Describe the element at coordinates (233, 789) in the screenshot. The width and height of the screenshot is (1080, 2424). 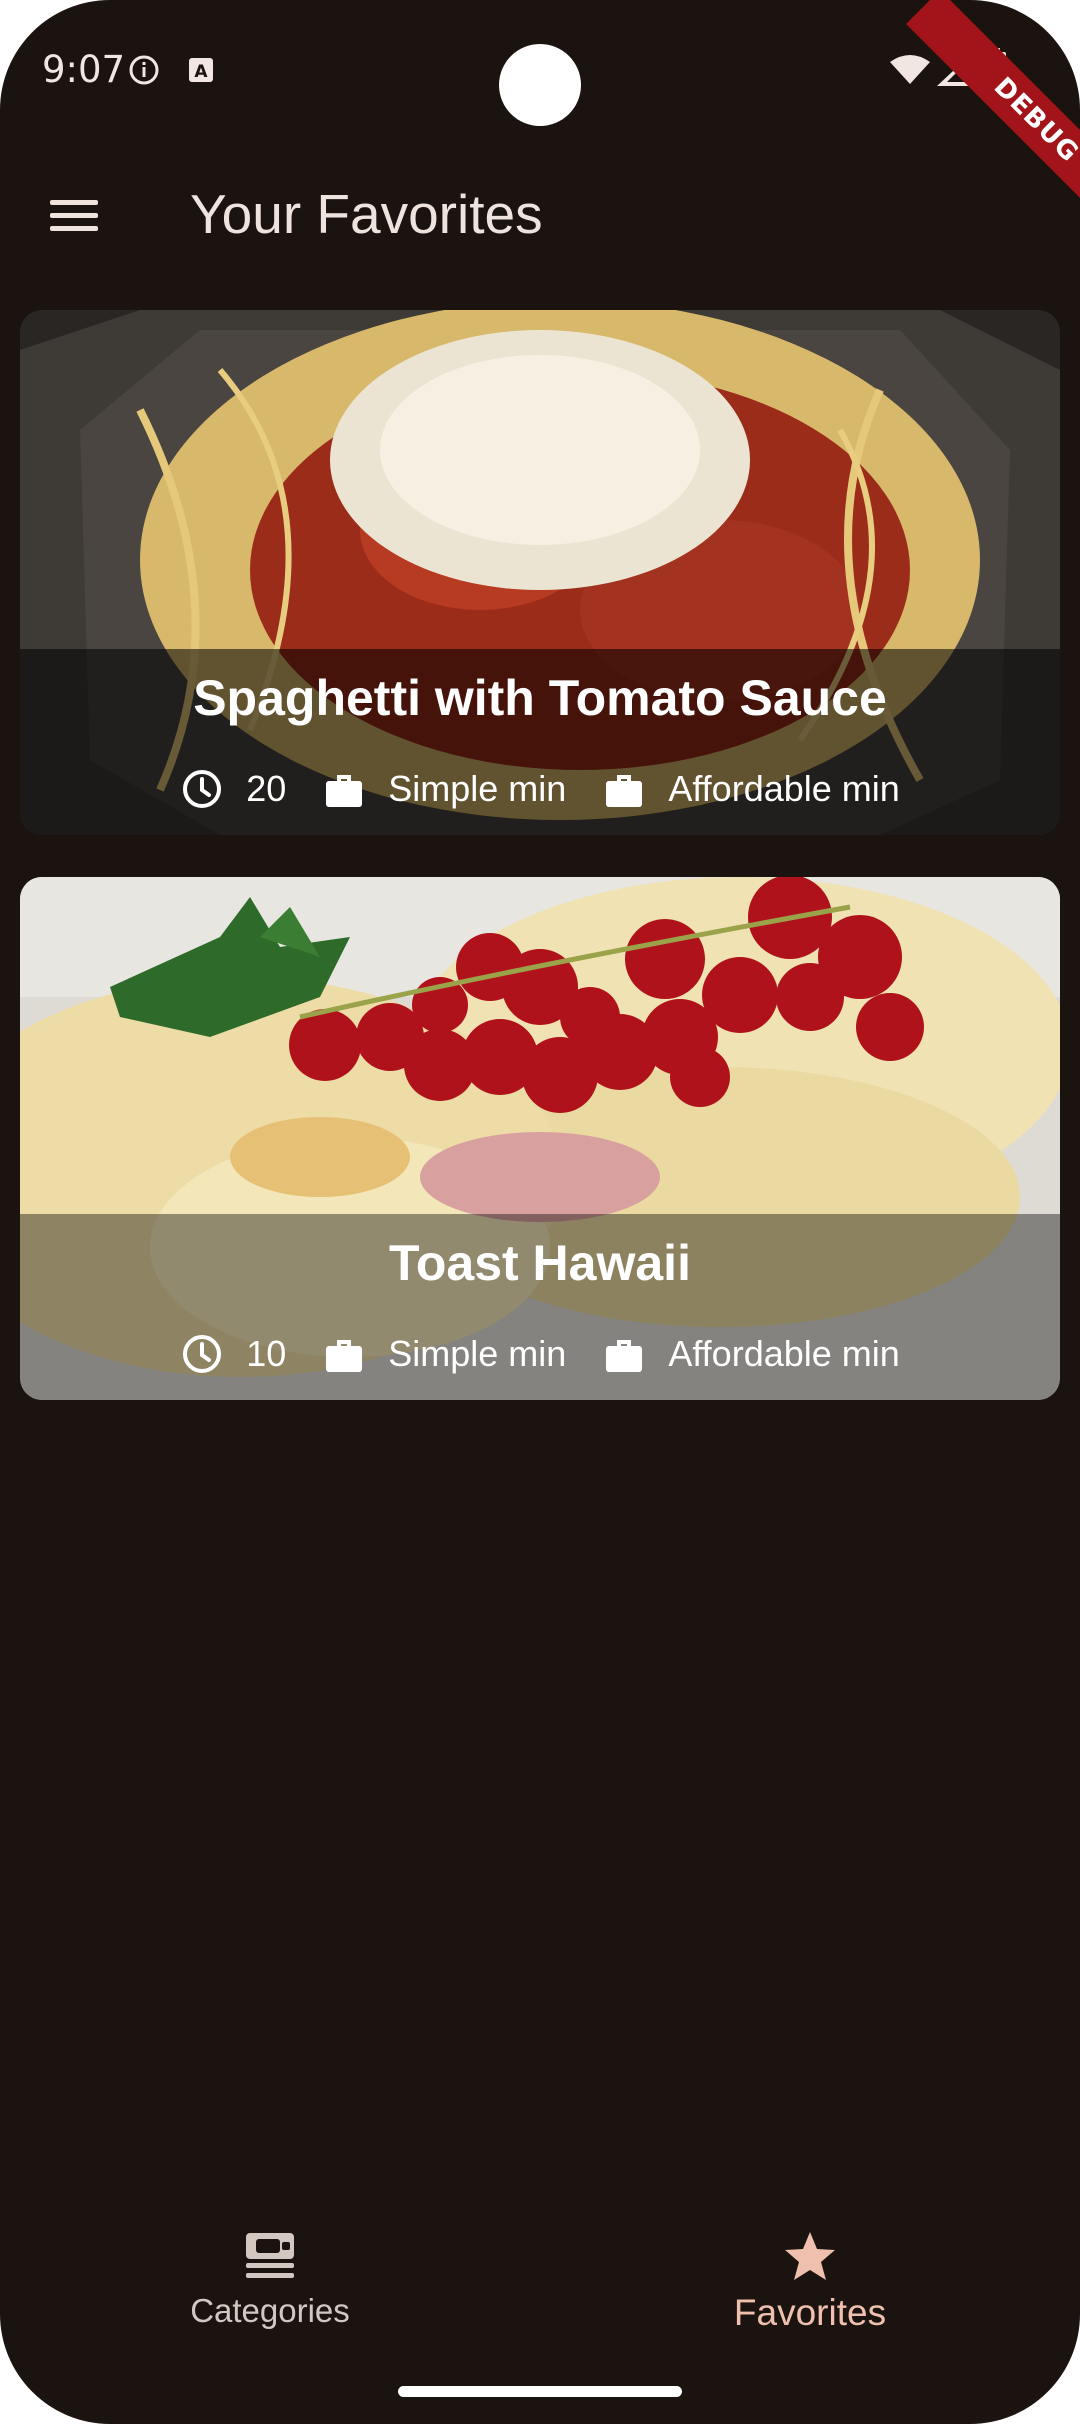
I see `meal-duration: 20` at that location.